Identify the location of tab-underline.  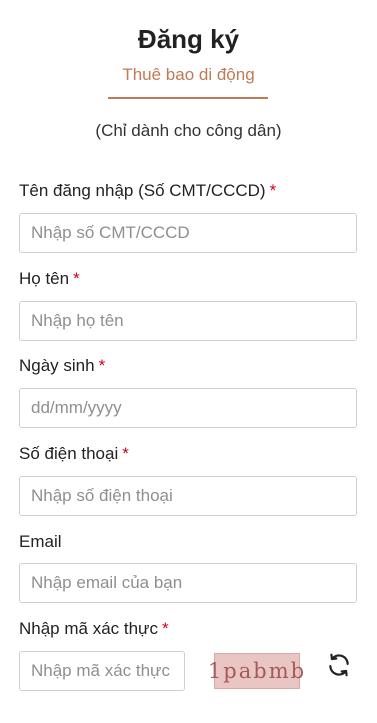
(188, 98).